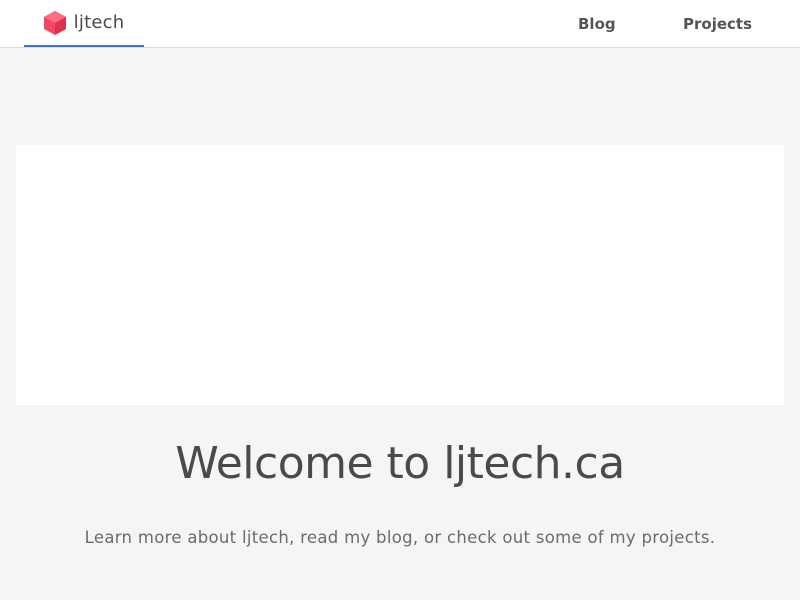 The image size is (800, 600). I want to click on nav-link-blog: Blog, so click(597, 23).